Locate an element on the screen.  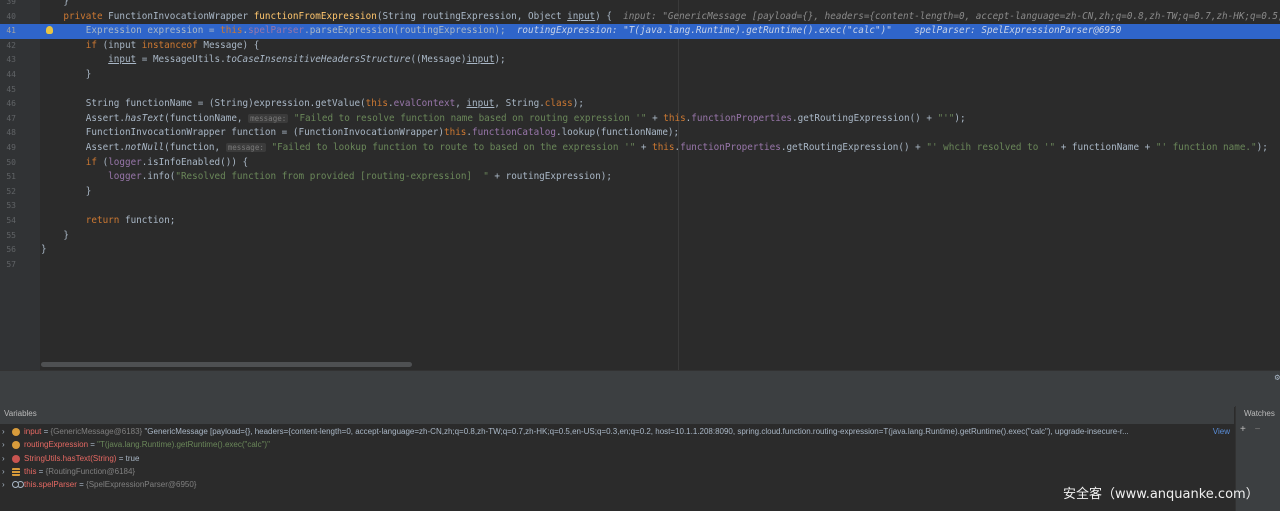
code-text: return function; is located at coordinates (108, 221).